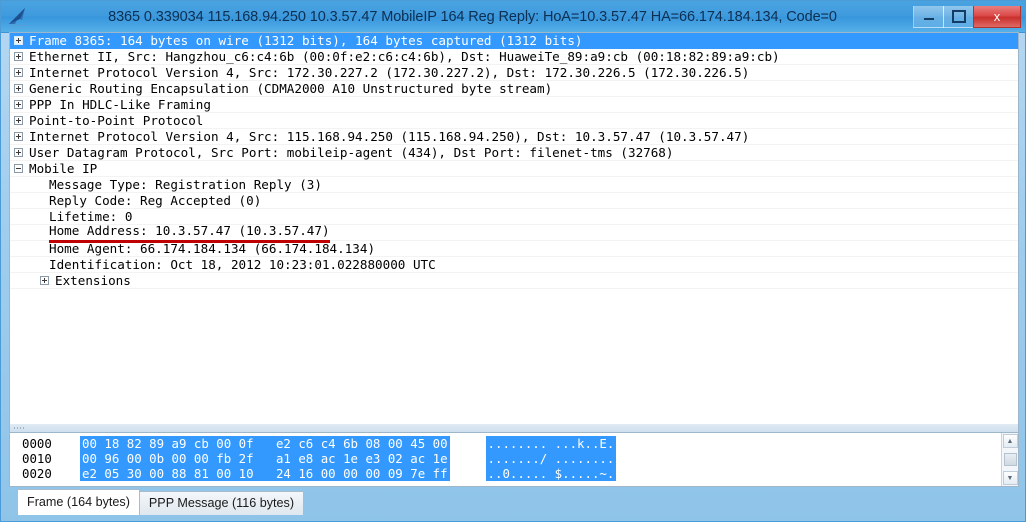 The image size is (1026, 522). Describe the element at coordinates (155, 200) in the screenshot. I see `tree-row-label: Reply Code: Reg Accepted (0)` at that location.